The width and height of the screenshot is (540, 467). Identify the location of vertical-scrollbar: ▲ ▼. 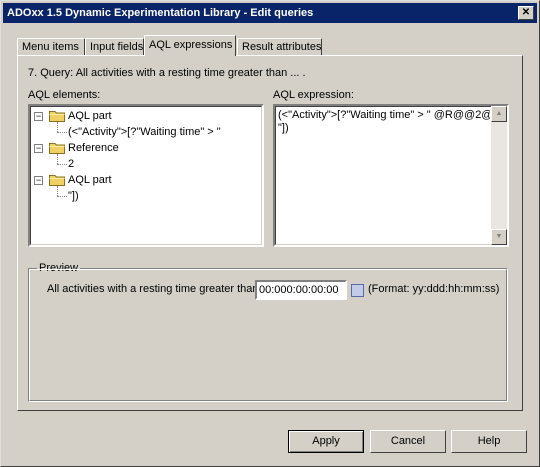
(499, 175).